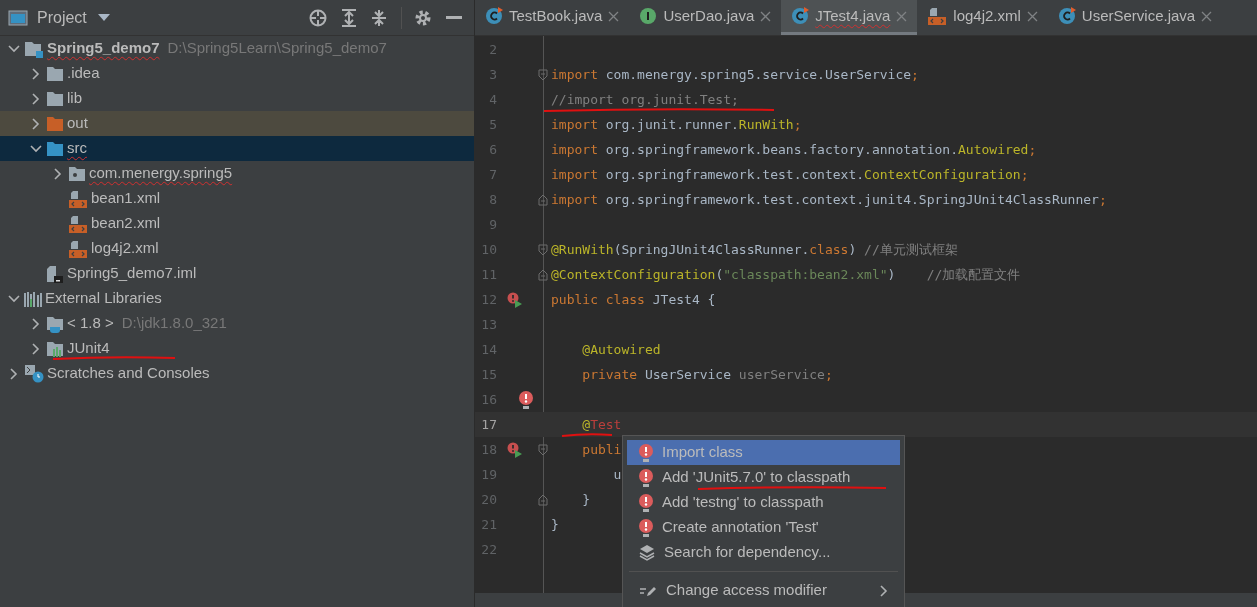  Describe the element at coordinates (237, 123) in the screenshot. I see `tree-row: out` at that location.